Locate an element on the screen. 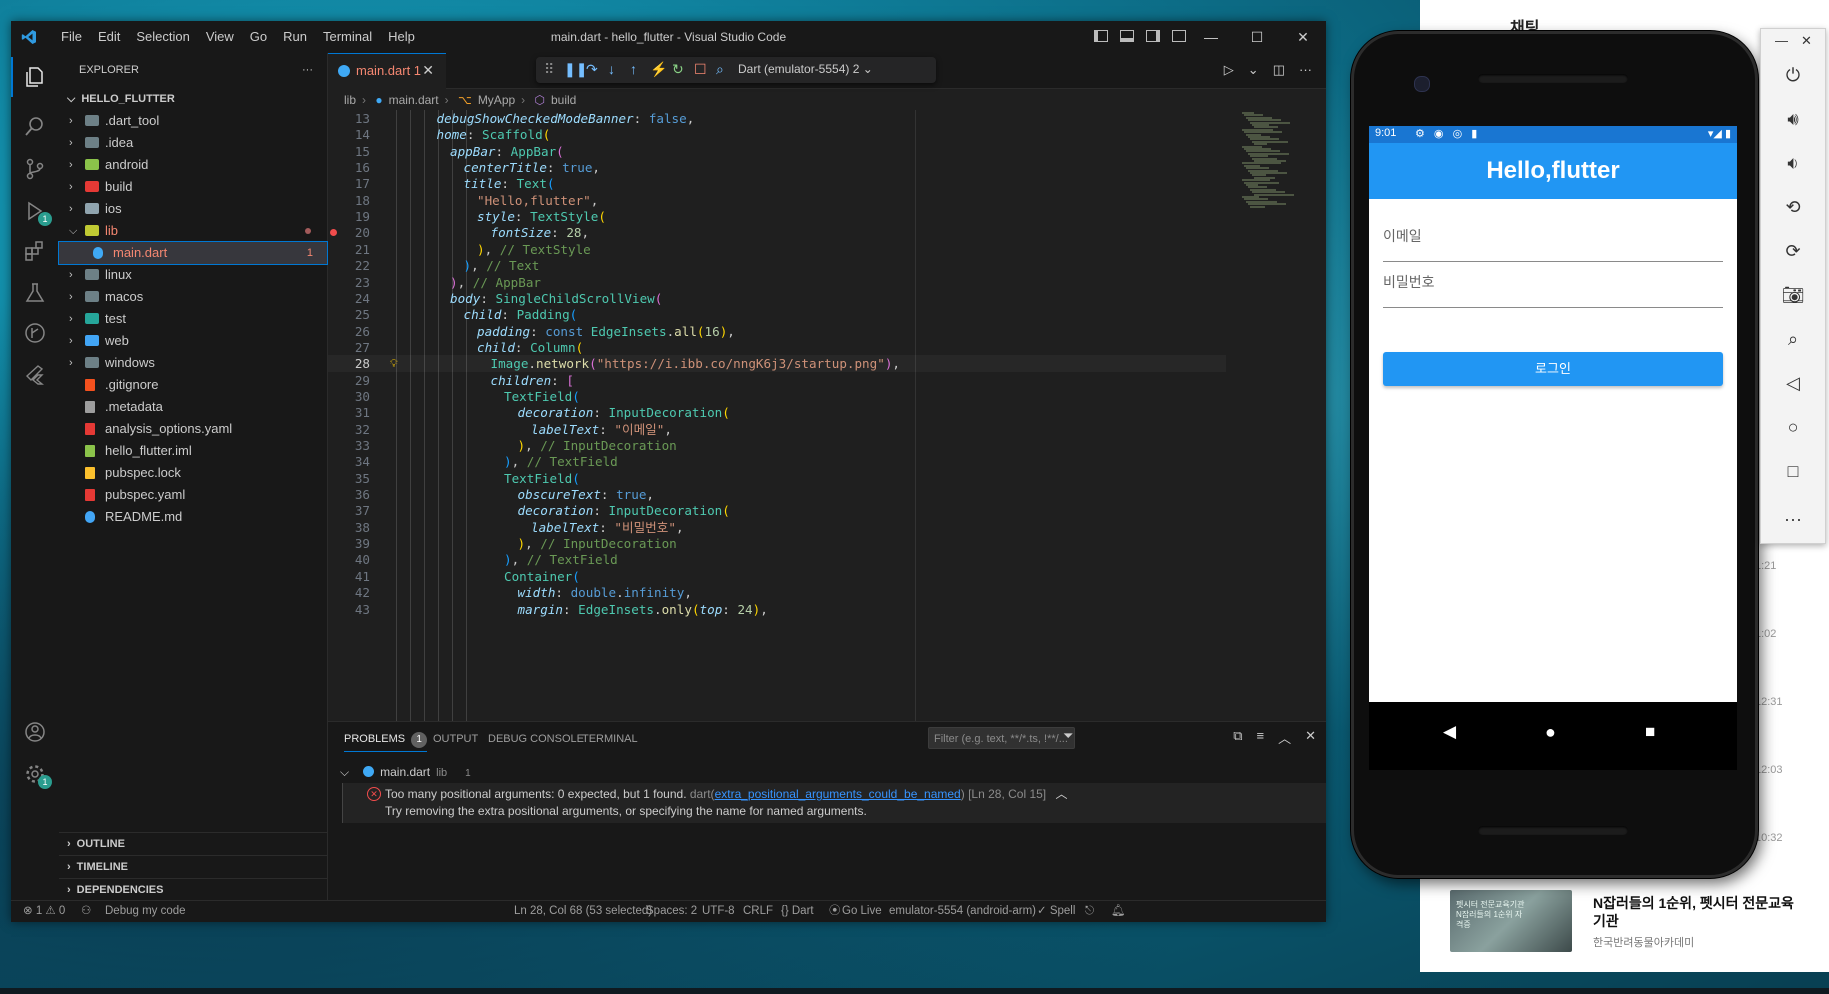 The height and width of the screenshot is (994, 1829). extensions-icon is located at coordinates (35, 251).